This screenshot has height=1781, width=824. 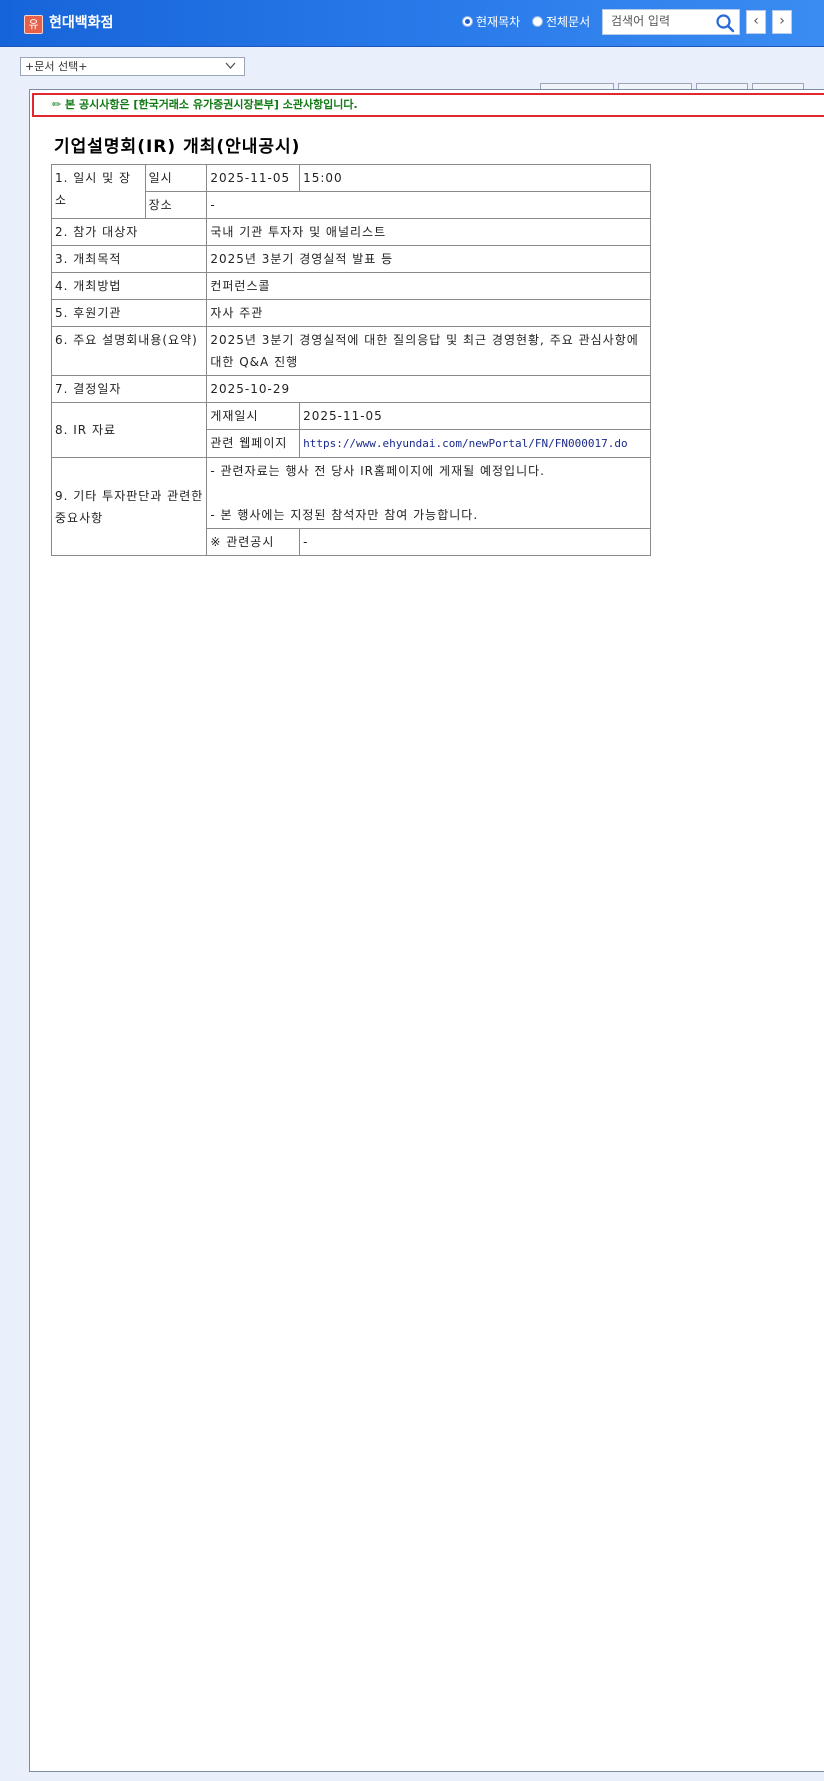 I want to click on radio-current-toc: 현재목차, so click(x=491, y=21).